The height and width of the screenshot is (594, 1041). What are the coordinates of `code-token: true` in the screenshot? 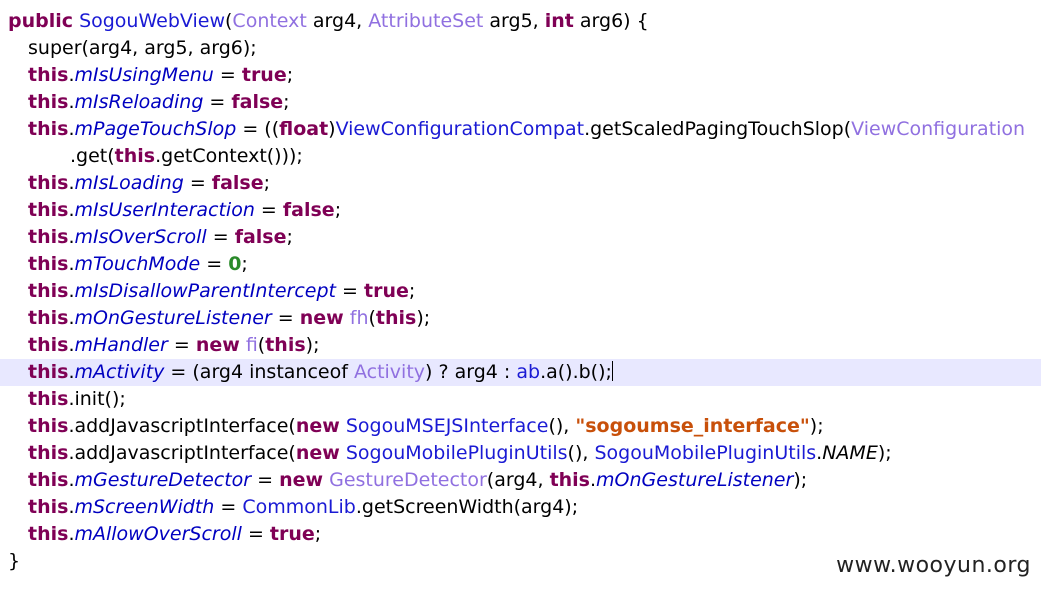 It's located at (386, 291).